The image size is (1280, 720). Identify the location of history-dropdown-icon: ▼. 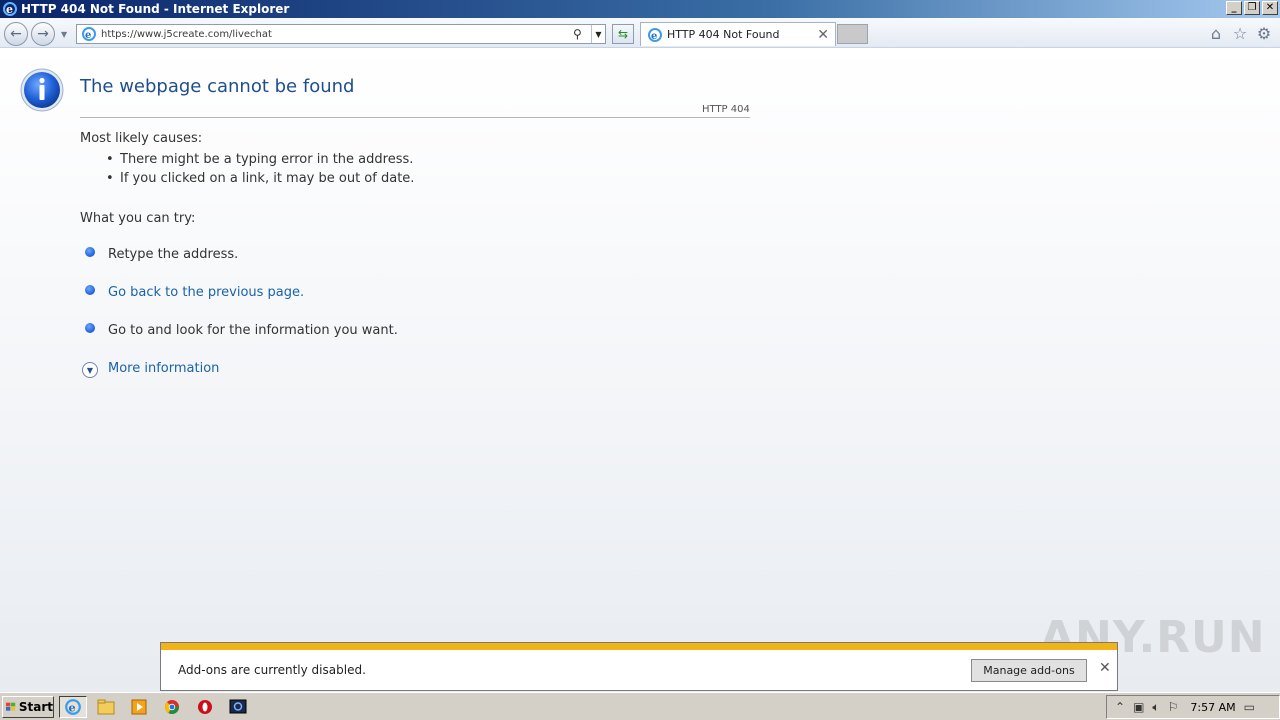
(64, 34).